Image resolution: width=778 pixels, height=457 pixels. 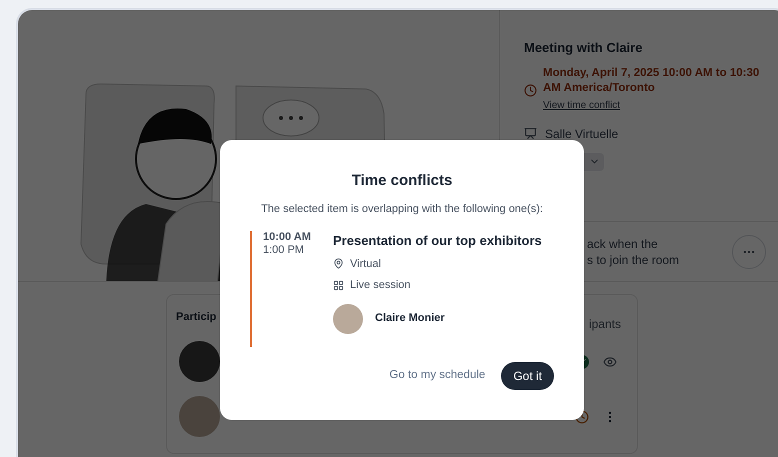 What do you see at coordinates (287, 237) in the screenshot?
I see `start-time: 10:00 AM` at bounding box center [287, 237].